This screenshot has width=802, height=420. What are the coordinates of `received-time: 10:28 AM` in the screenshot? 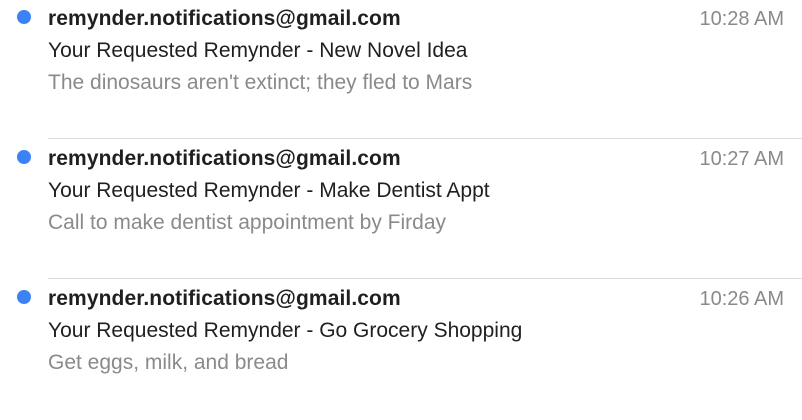 It's located at (741, 19).